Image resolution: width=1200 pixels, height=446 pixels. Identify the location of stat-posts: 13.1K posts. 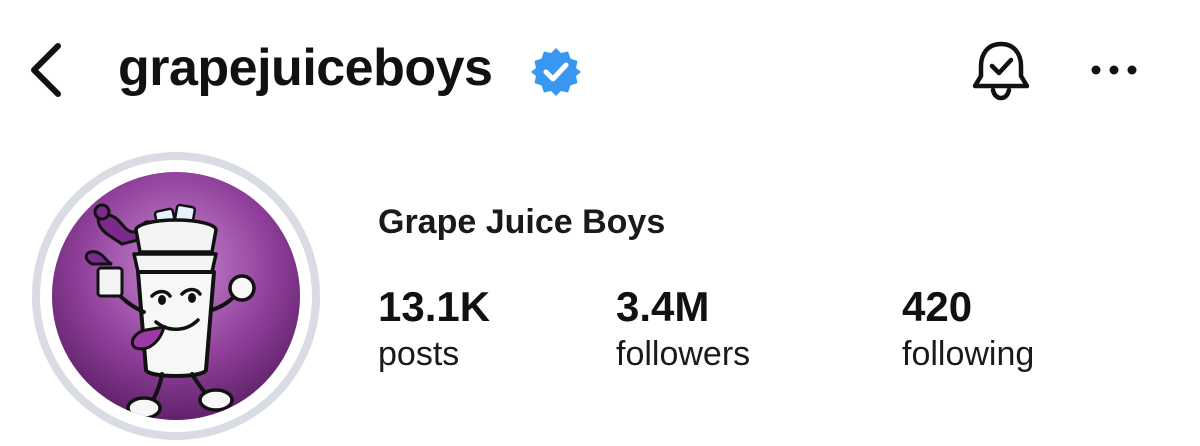
(434, 329).